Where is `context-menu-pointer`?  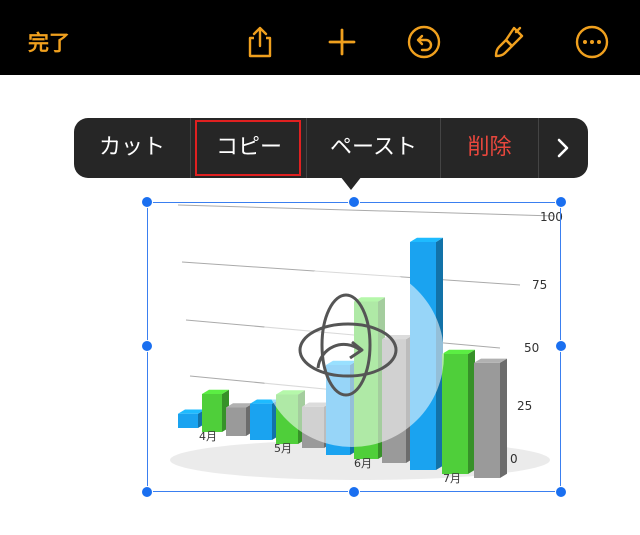 context-menu-pointer is located at coordinates (351, 183).